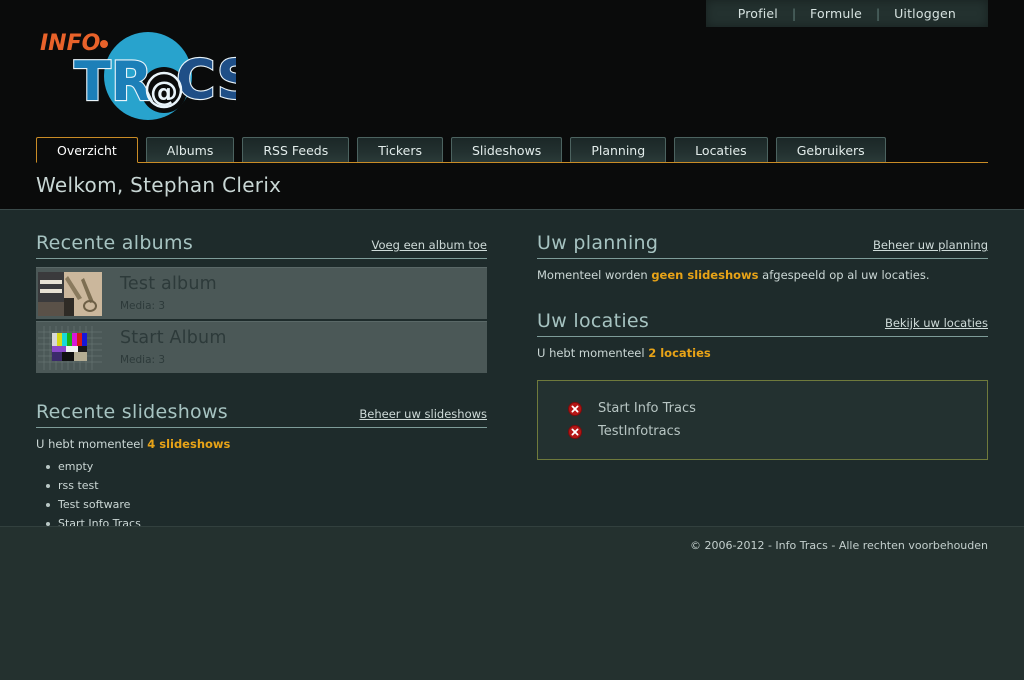 The width and height of the screenshot is (1024, 680). Describe the element at coordinates (762, 323) in the screenshot. I see `locations-header: Uw locaties Bekijk uw locaties` at that location.